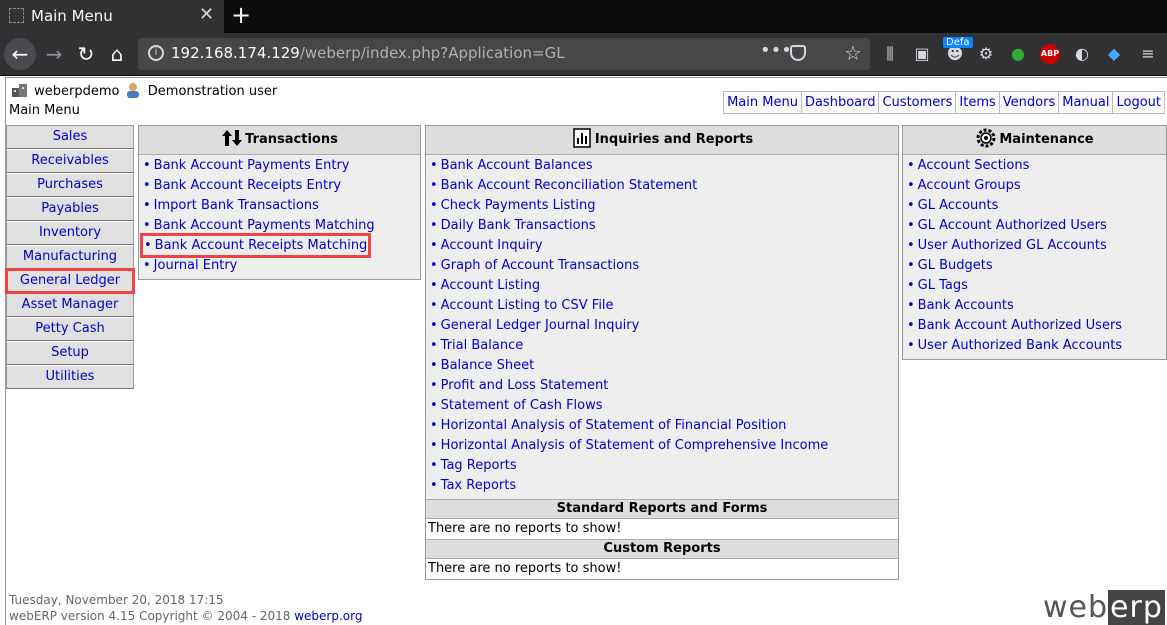 This screenshot has width=1167, height=625. I want to click on user-icon, so click(134, 90).